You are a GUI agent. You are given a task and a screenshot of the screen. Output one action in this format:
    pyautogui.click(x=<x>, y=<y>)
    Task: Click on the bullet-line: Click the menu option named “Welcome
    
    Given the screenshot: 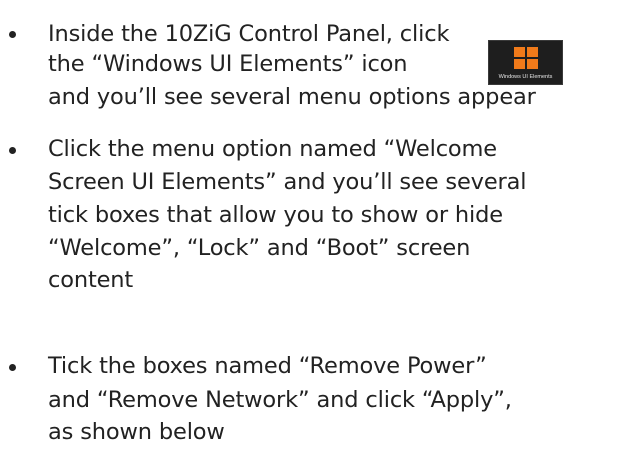 What is the action you would take?
    pyautogui.click(x=272, y=149)
    